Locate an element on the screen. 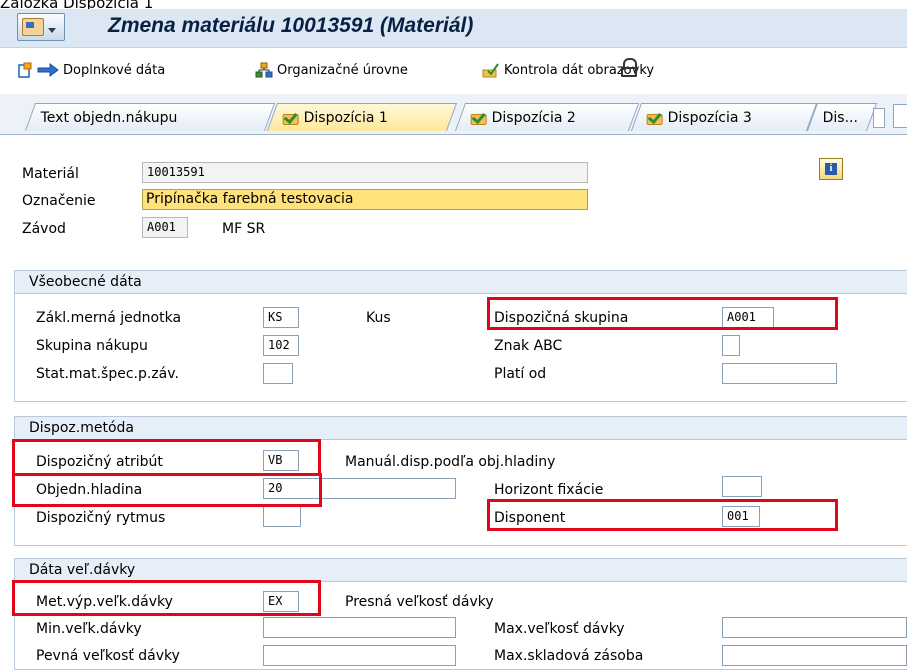 The image size is (907, 670). purchasing-group-field: 102 is located at coordinates (281, 345).